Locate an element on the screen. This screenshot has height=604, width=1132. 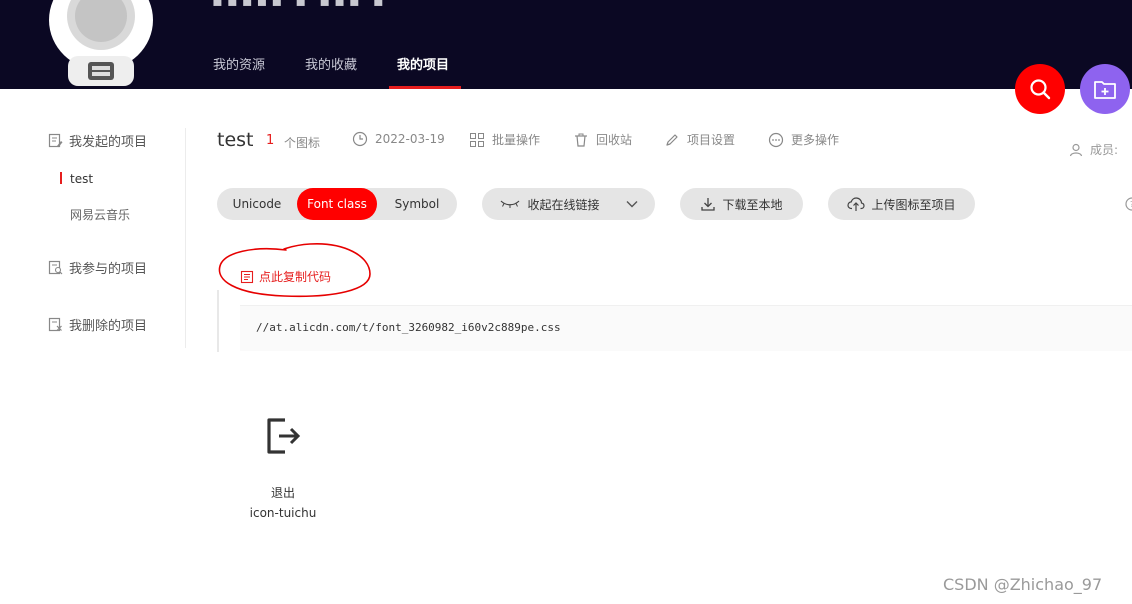
clock-icon is located at coordinates (360, 139).